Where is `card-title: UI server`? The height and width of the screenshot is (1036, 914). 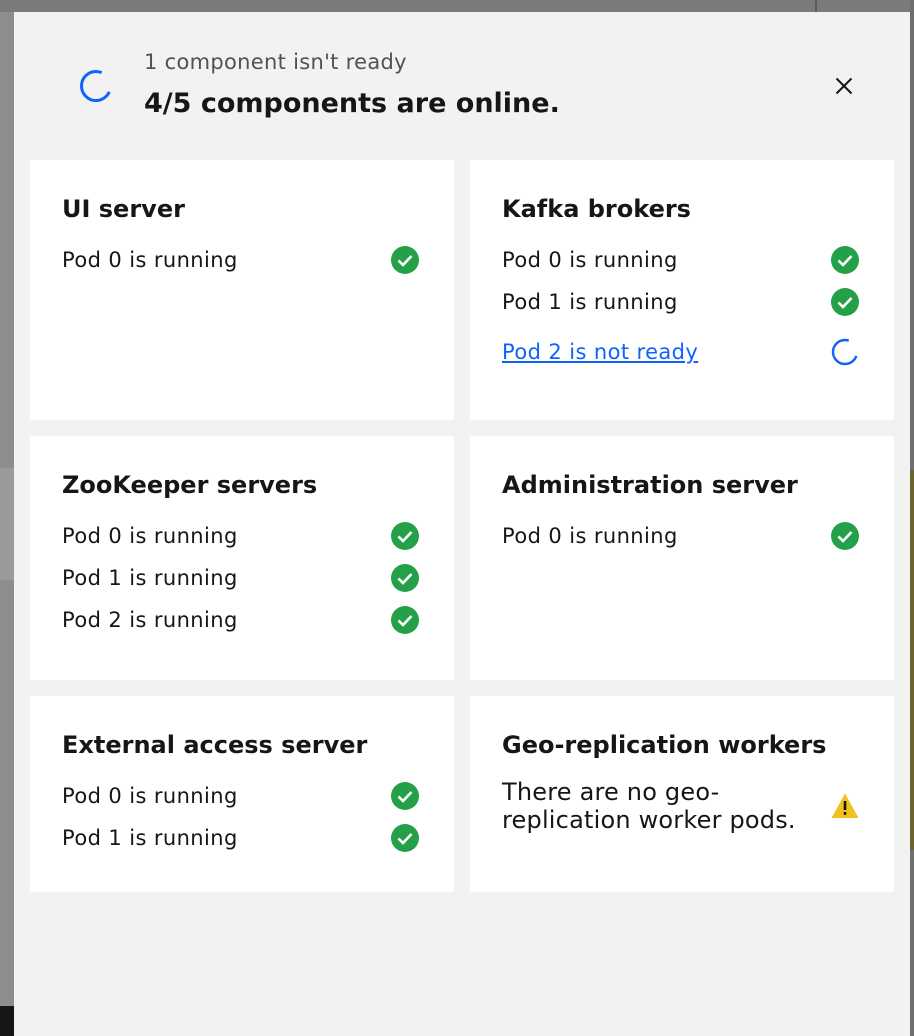
card-title: UI server is located at coordinates (123, 209).